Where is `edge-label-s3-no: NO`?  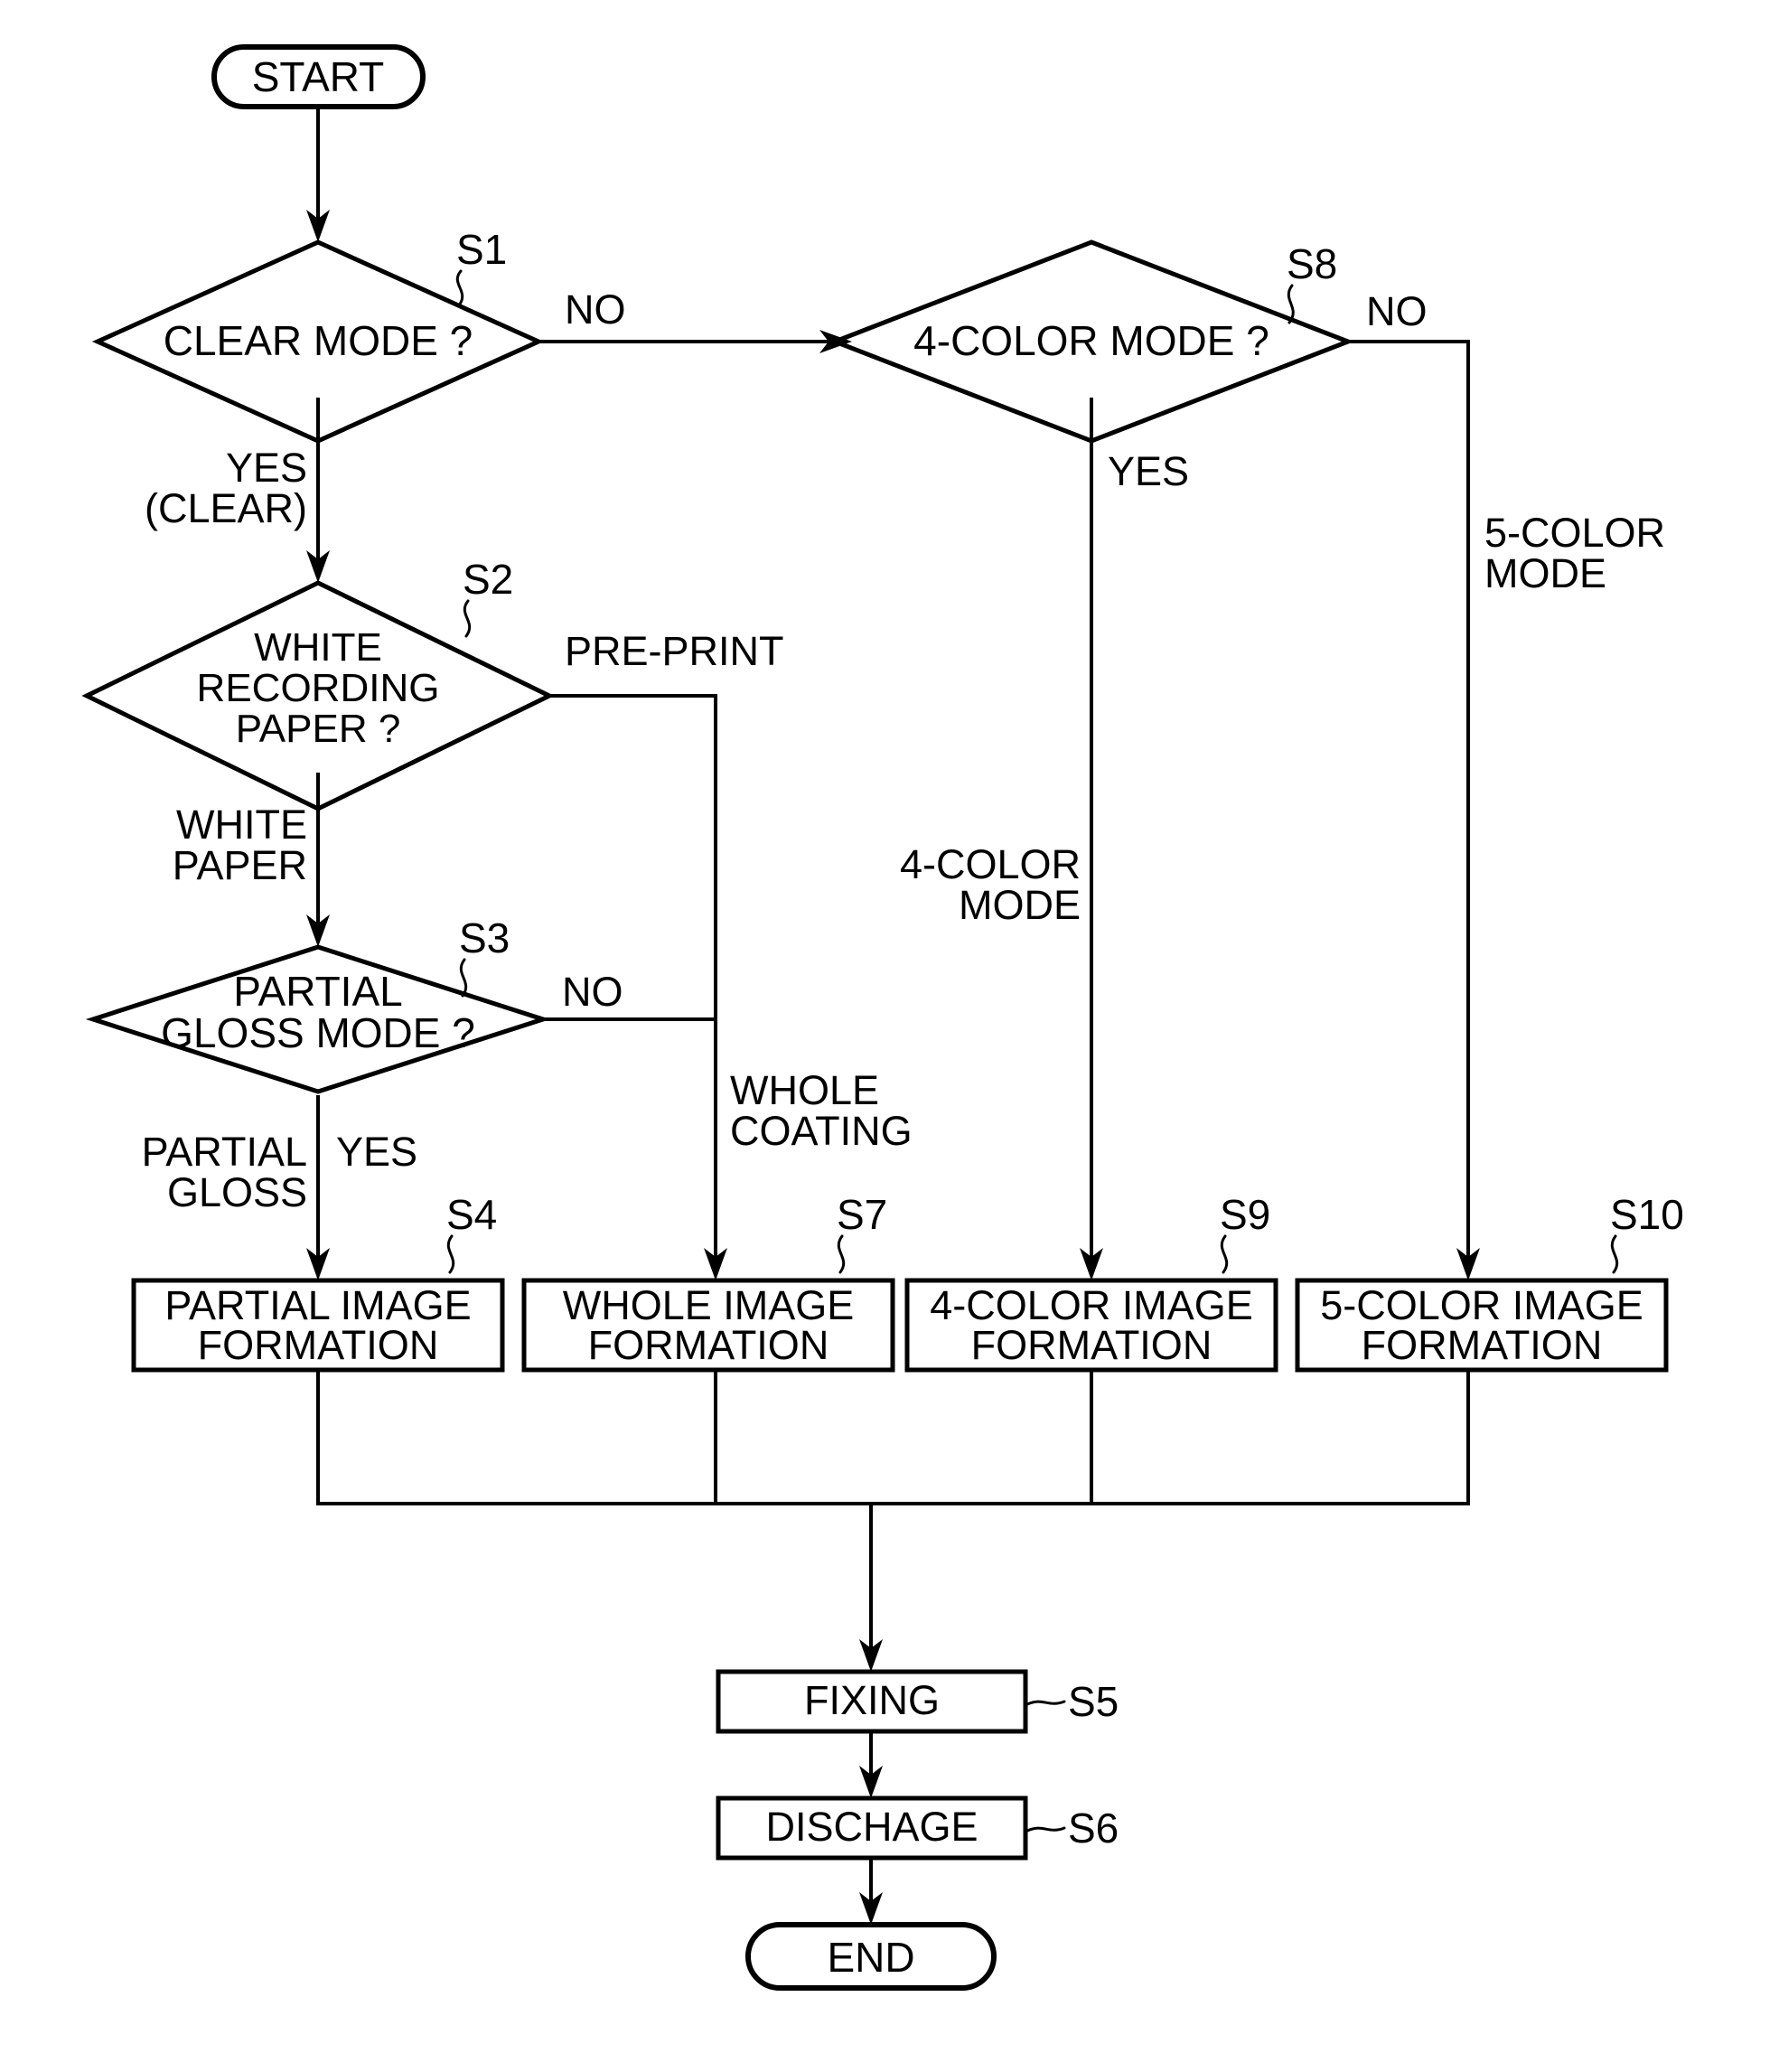 edge-label-s3-no: NO is located at coordinates (592, 992).